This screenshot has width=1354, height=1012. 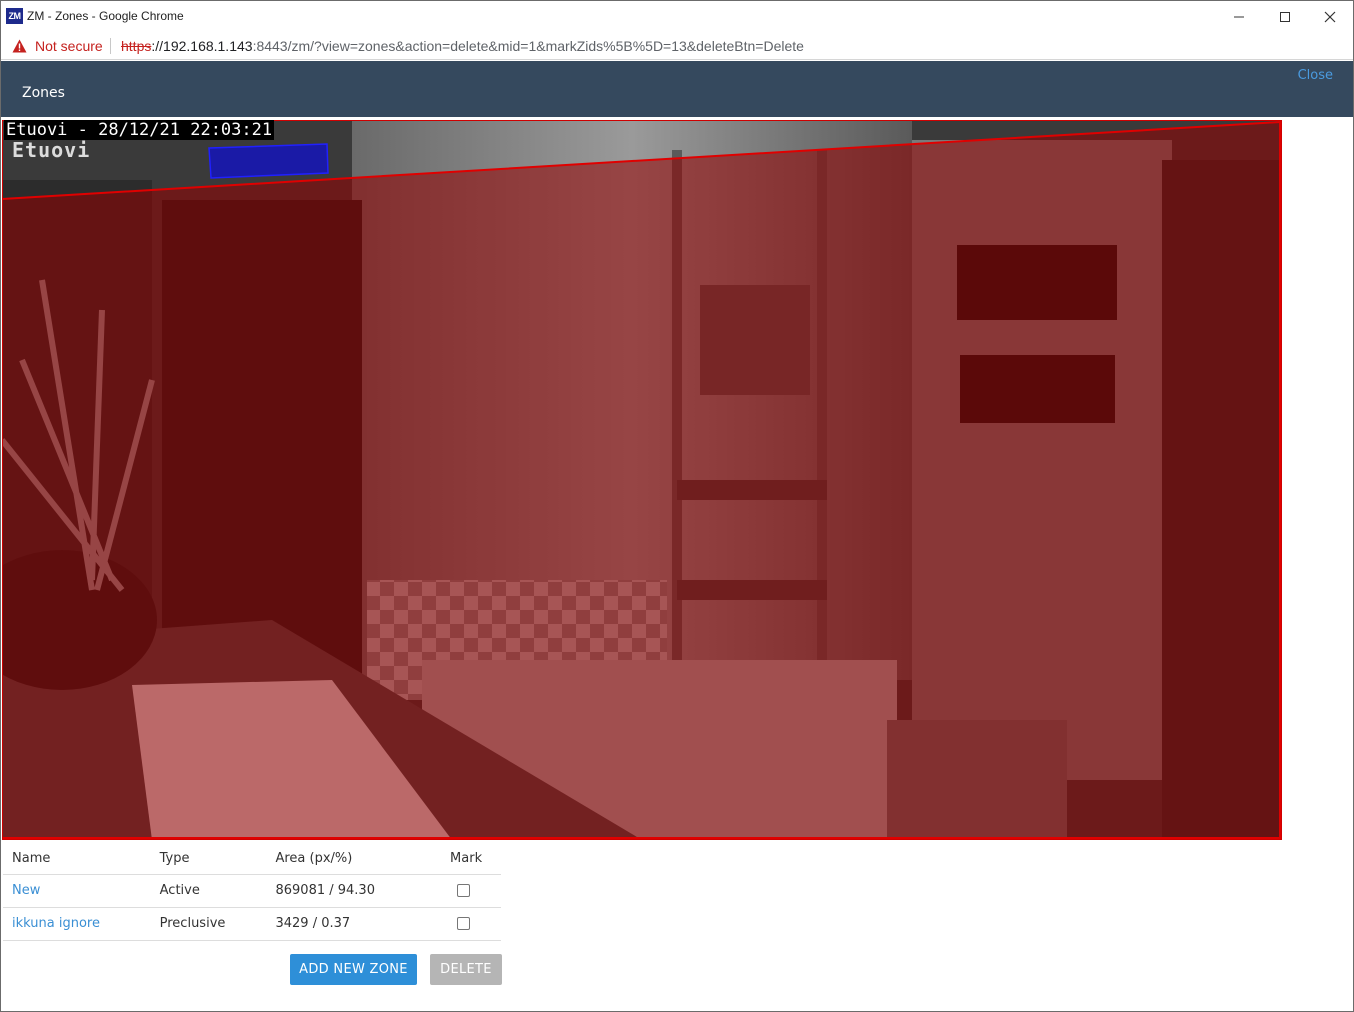 What do you see at coordinates (110, 46) in the screenshot?
I see `address-separator` at bounding box center [110, 46].